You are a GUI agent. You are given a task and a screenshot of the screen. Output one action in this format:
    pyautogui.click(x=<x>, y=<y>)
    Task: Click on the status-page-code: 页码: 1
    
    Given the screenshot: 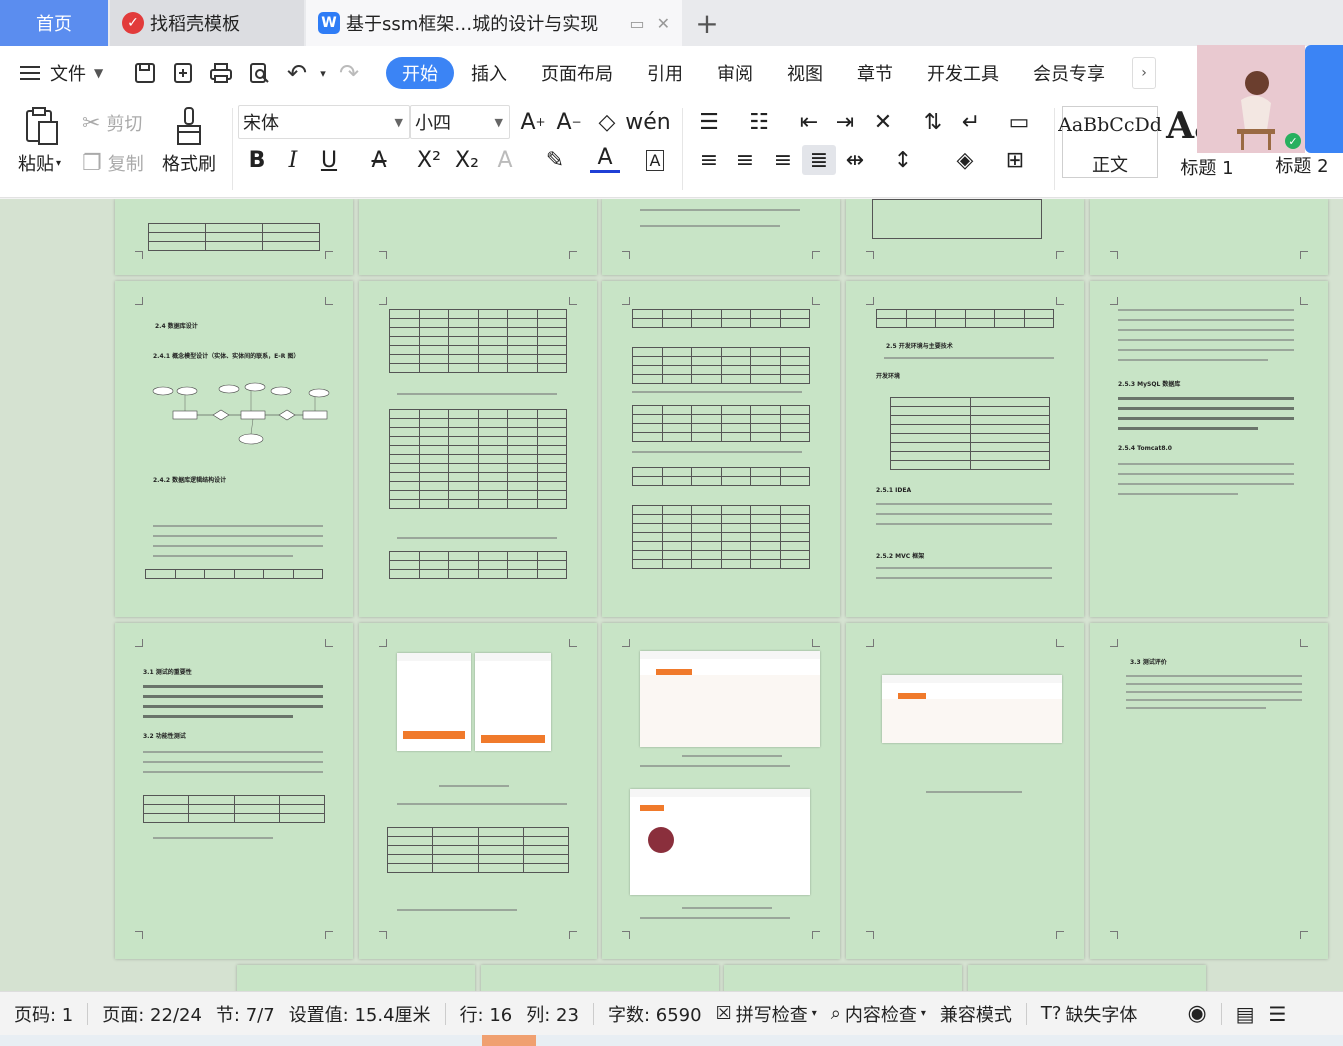 What is the action you would take?
    pyautogui.click(x=43, y=1014)
    